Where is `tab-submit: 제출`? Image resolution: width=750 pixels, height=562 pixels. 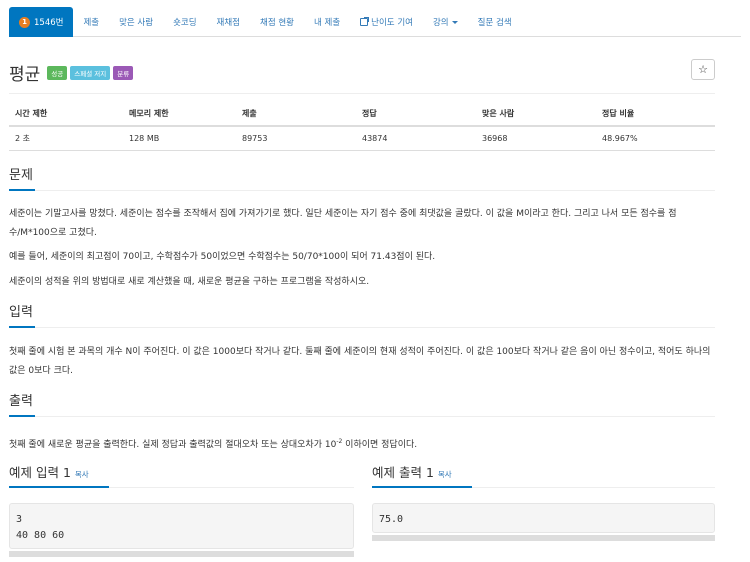
tab-submit: 제출 is located at coordinates (91, 22).